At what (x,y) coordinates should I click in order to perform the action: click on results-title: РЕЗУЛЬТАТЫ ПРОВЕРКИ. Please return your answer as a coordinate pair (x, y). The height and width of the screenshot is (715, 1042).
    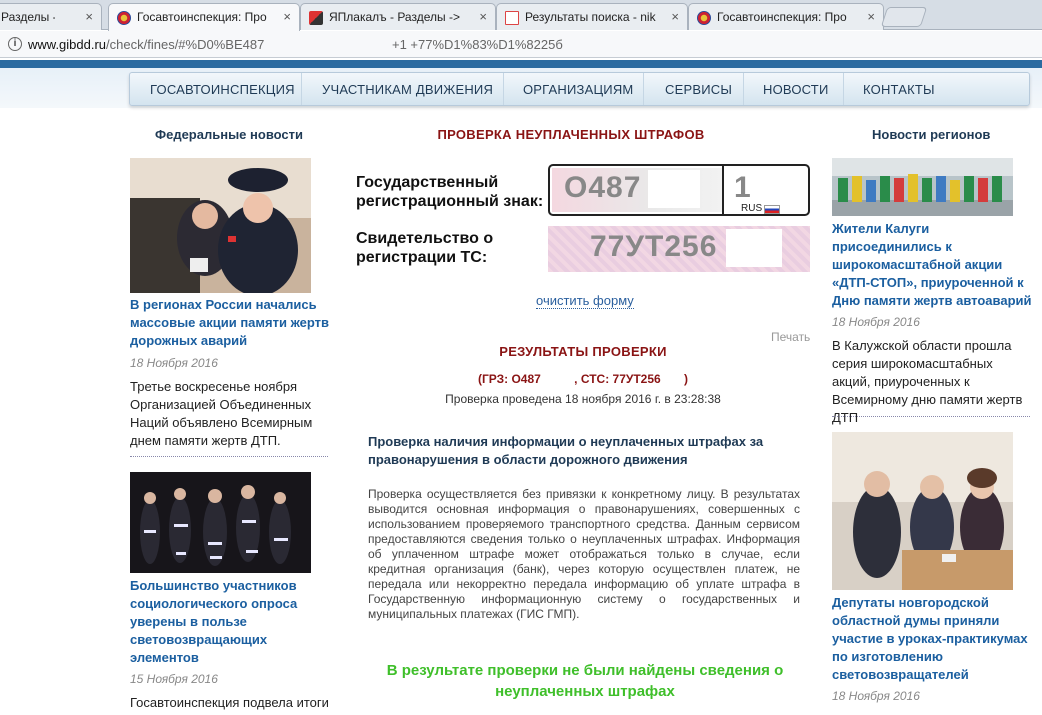
    Looking at the image, I should click on (583, 351).